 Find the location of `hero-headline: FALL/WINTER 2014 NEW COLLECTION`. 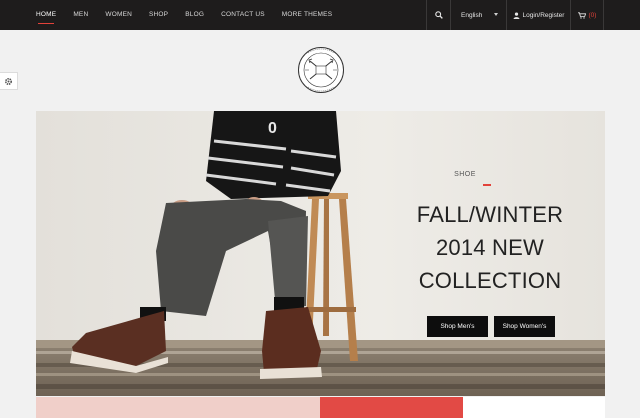

hero-headline: FALL/WINTER 2014 NEW COLLECTION is located at coordinates (490, 247).